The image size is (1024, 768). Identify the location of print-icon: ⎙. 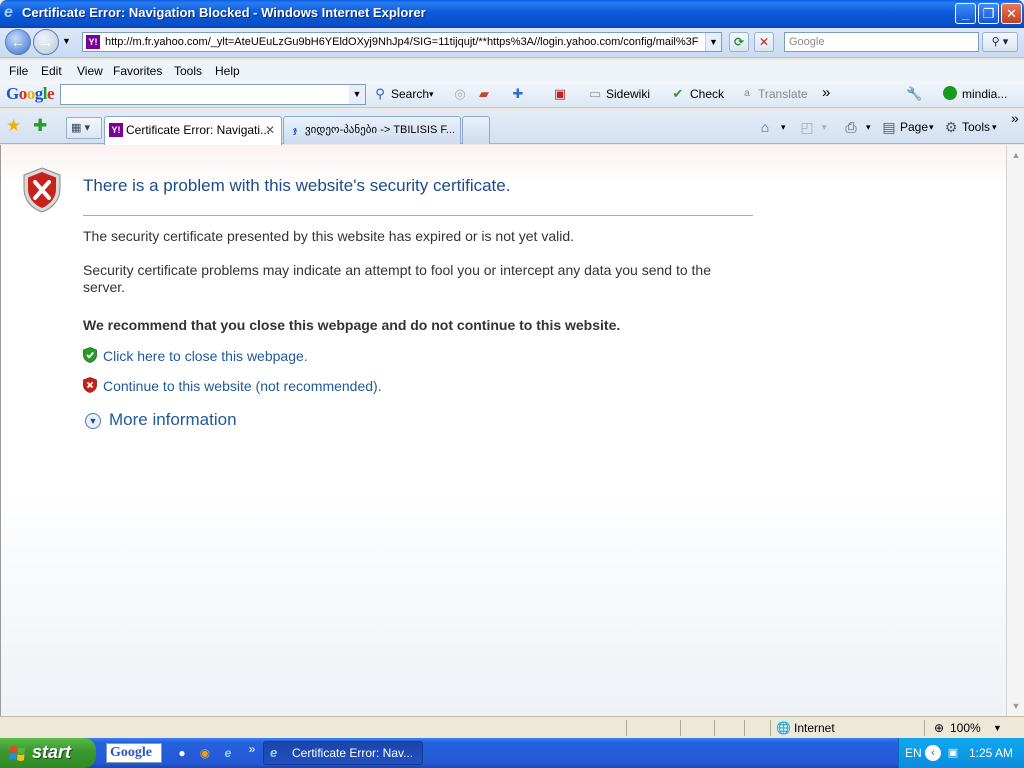
(851, 127).